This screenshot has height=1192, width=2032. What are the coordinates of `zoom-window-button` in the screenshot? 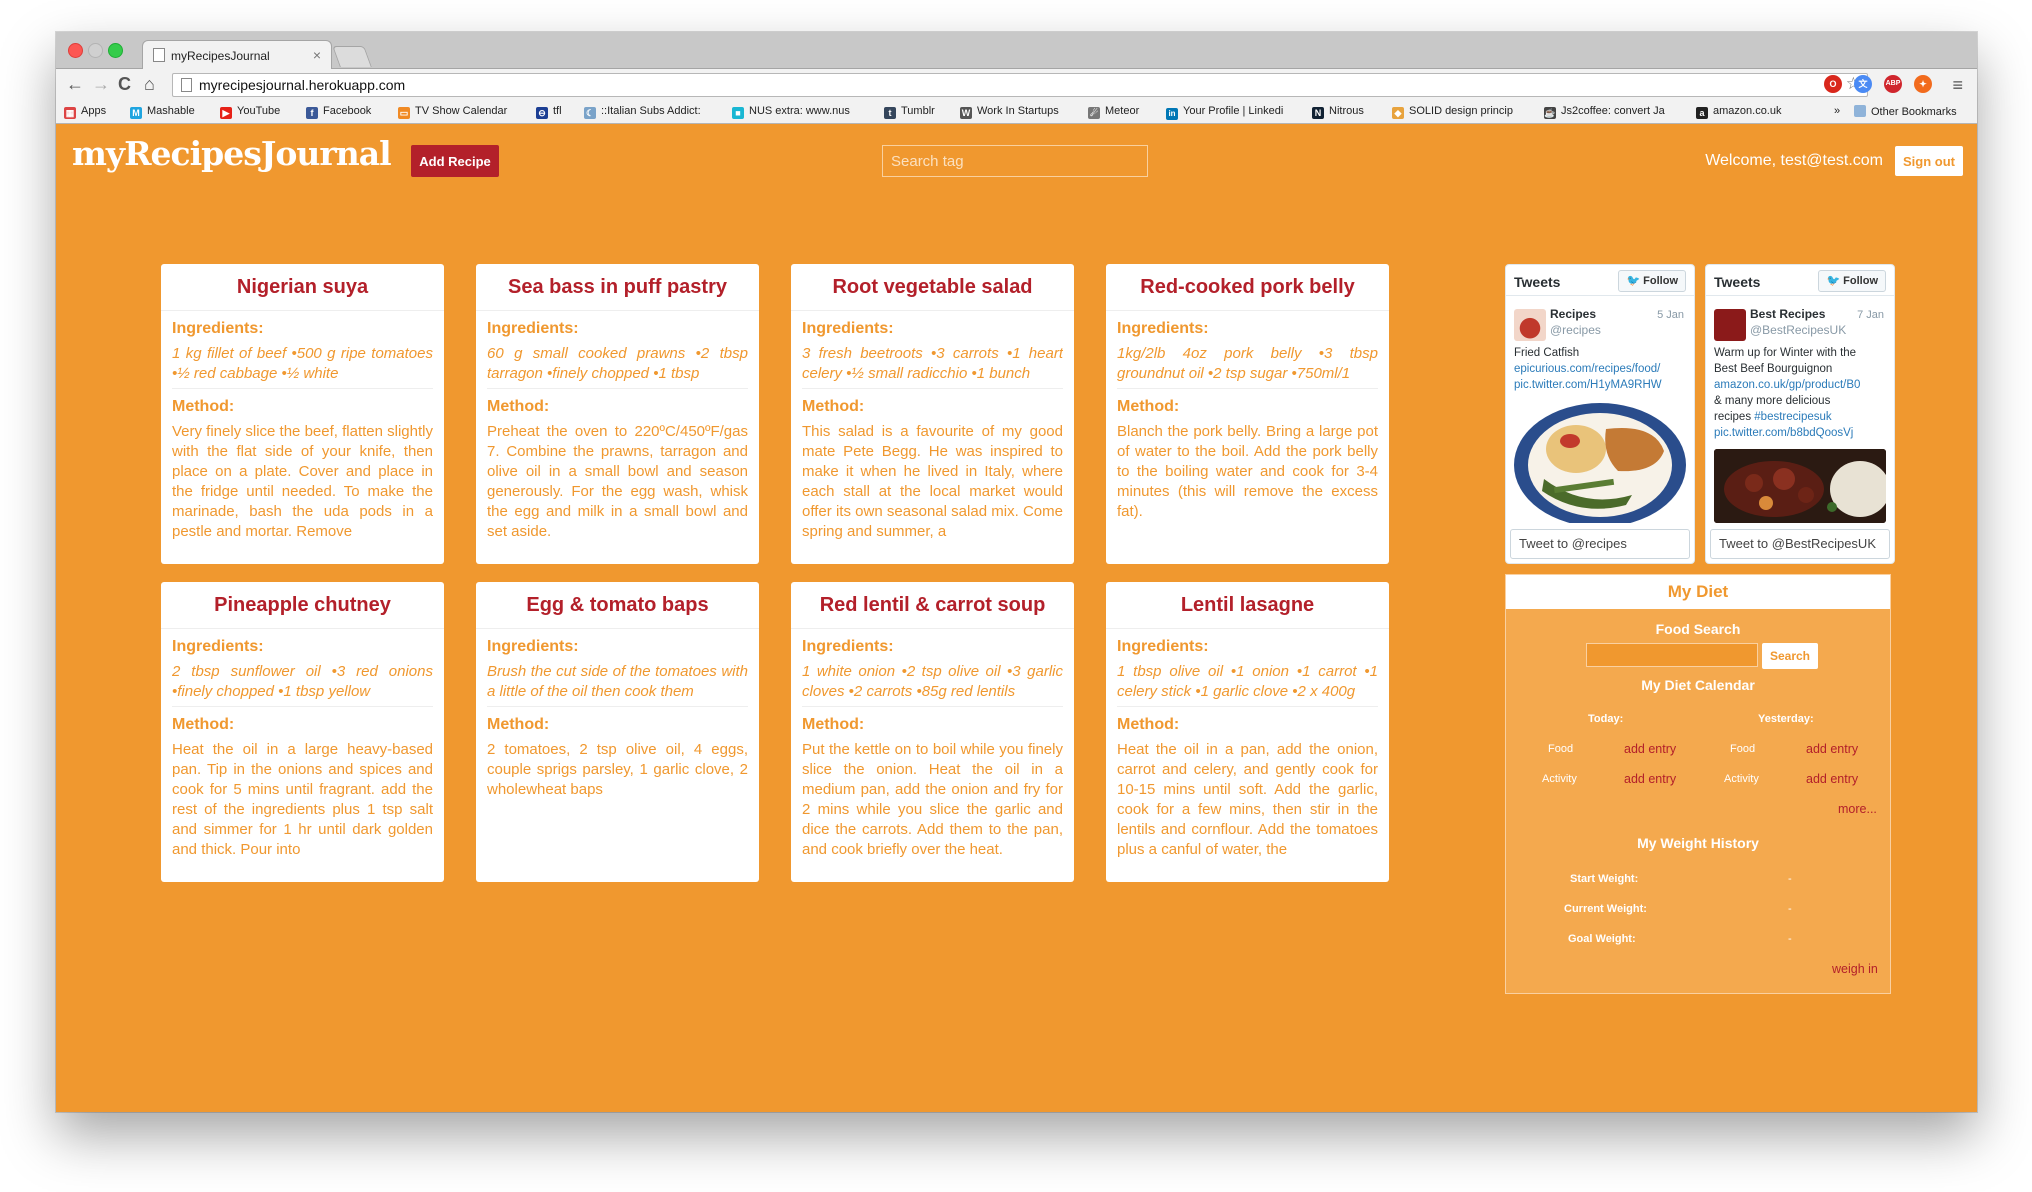 It's located at (115, 50).